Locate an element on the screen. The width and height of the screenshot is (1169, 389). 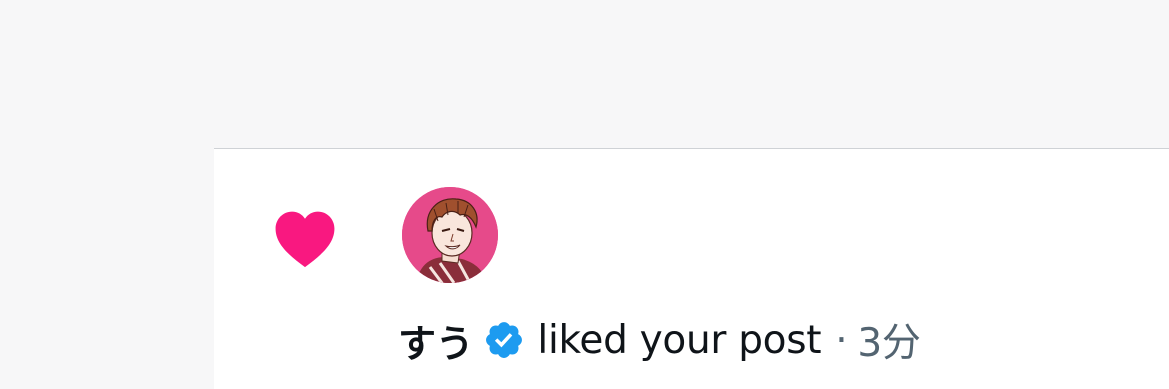
verified-badge-icon is located at coordinates (504, 340).